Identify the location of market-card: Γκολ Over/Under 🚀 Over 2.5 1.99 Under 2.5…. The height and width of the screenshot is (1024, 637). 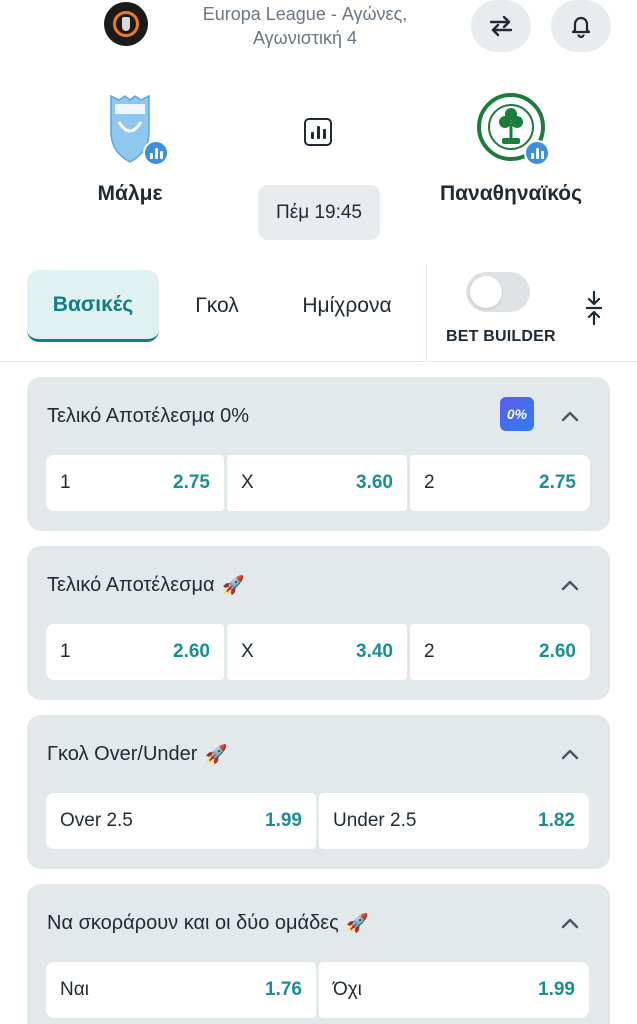
(318, 792).